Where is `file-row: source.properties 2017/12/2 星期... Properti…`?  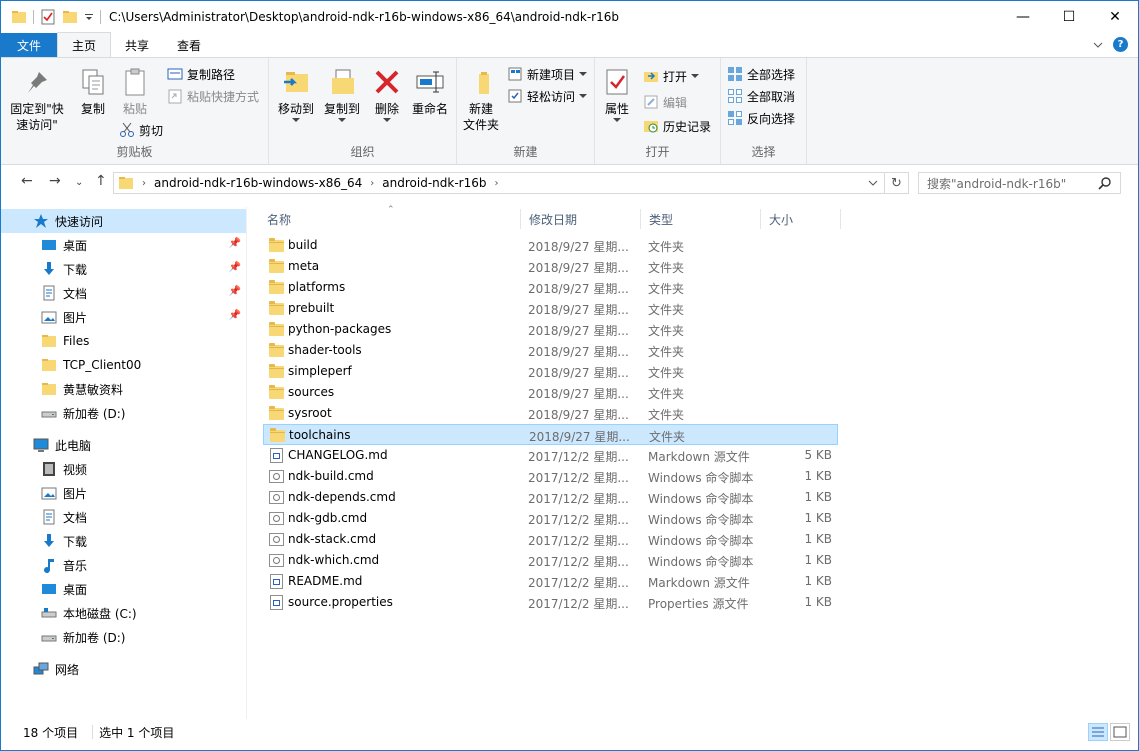
file-row: source.properties 2017/12/2 星期... Properti… is located at coordinates (550, 602).